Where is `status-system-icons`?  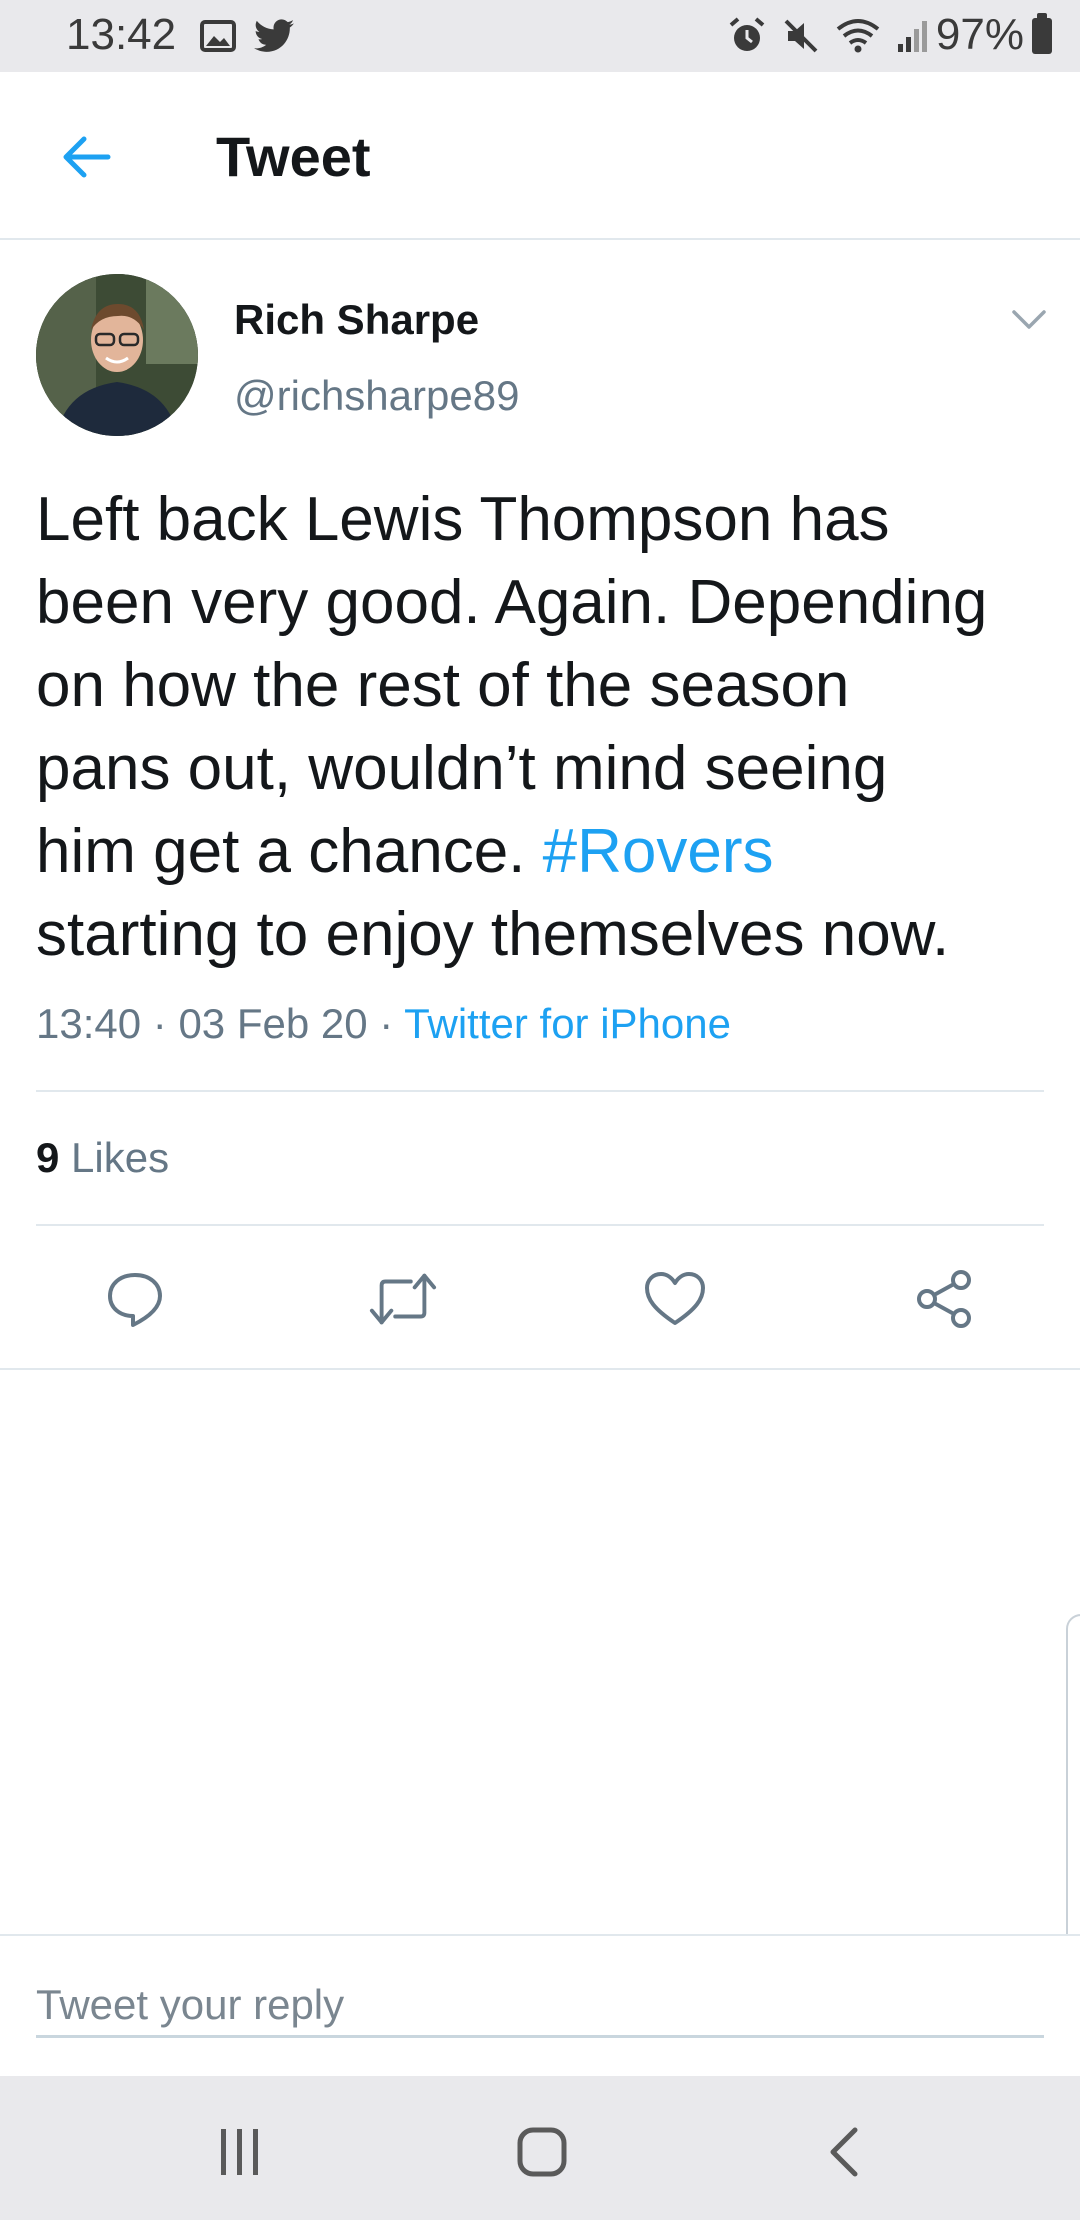 status-system-icons is located at coordinates (829, 36).